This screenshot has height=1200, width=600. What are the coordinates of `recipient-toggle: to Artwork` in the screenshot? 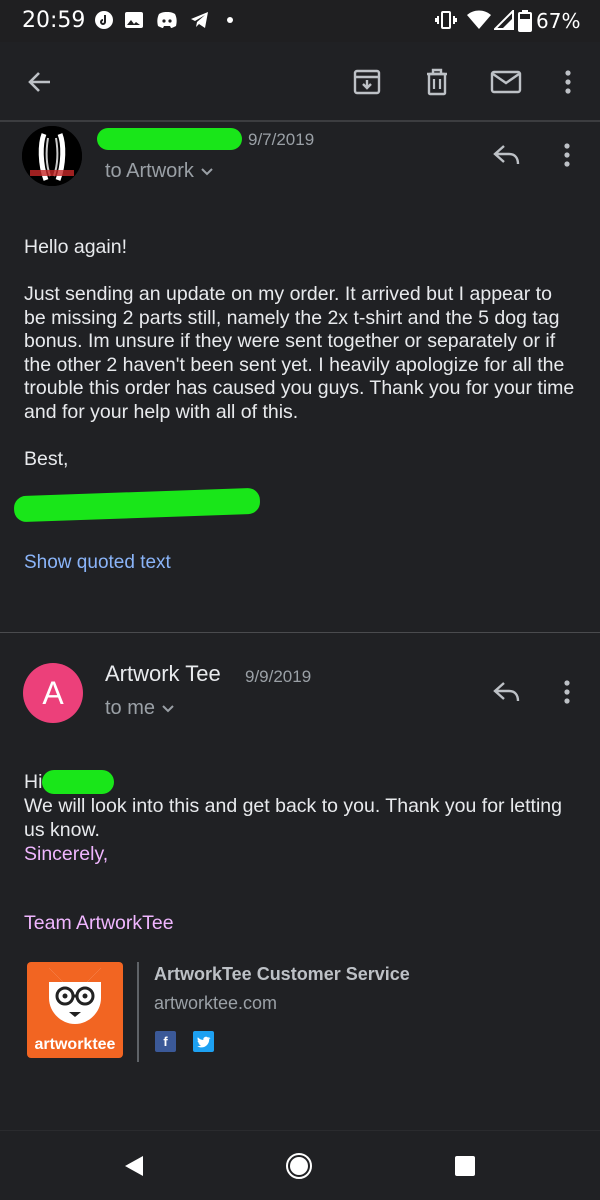 It's located at (159, 171).